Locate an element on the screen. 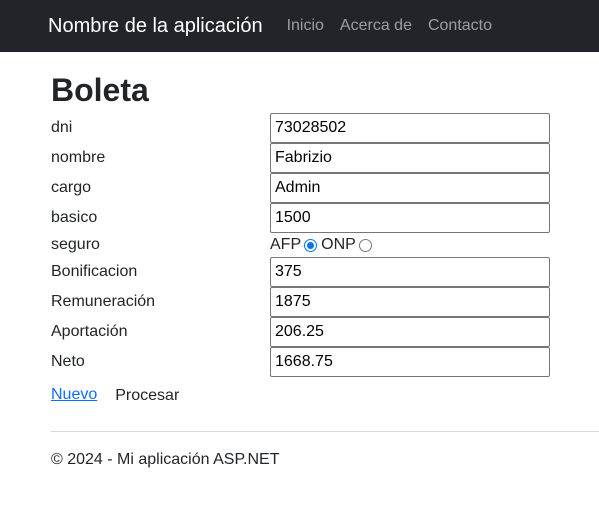  row-bonificacion: Bonificacion is located at coordinates (325, 272).